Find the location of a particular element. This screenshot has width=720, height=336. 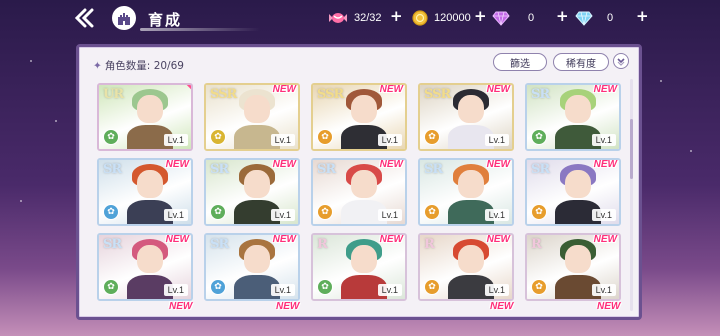

scrollbar is located at coordinates (631, 195).